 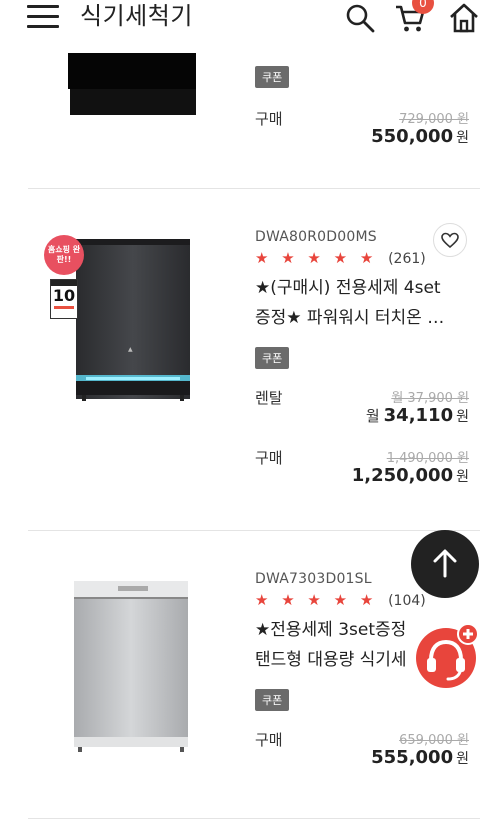 I want to click on page-title: 식기세척기, so click(x=136, y=16).